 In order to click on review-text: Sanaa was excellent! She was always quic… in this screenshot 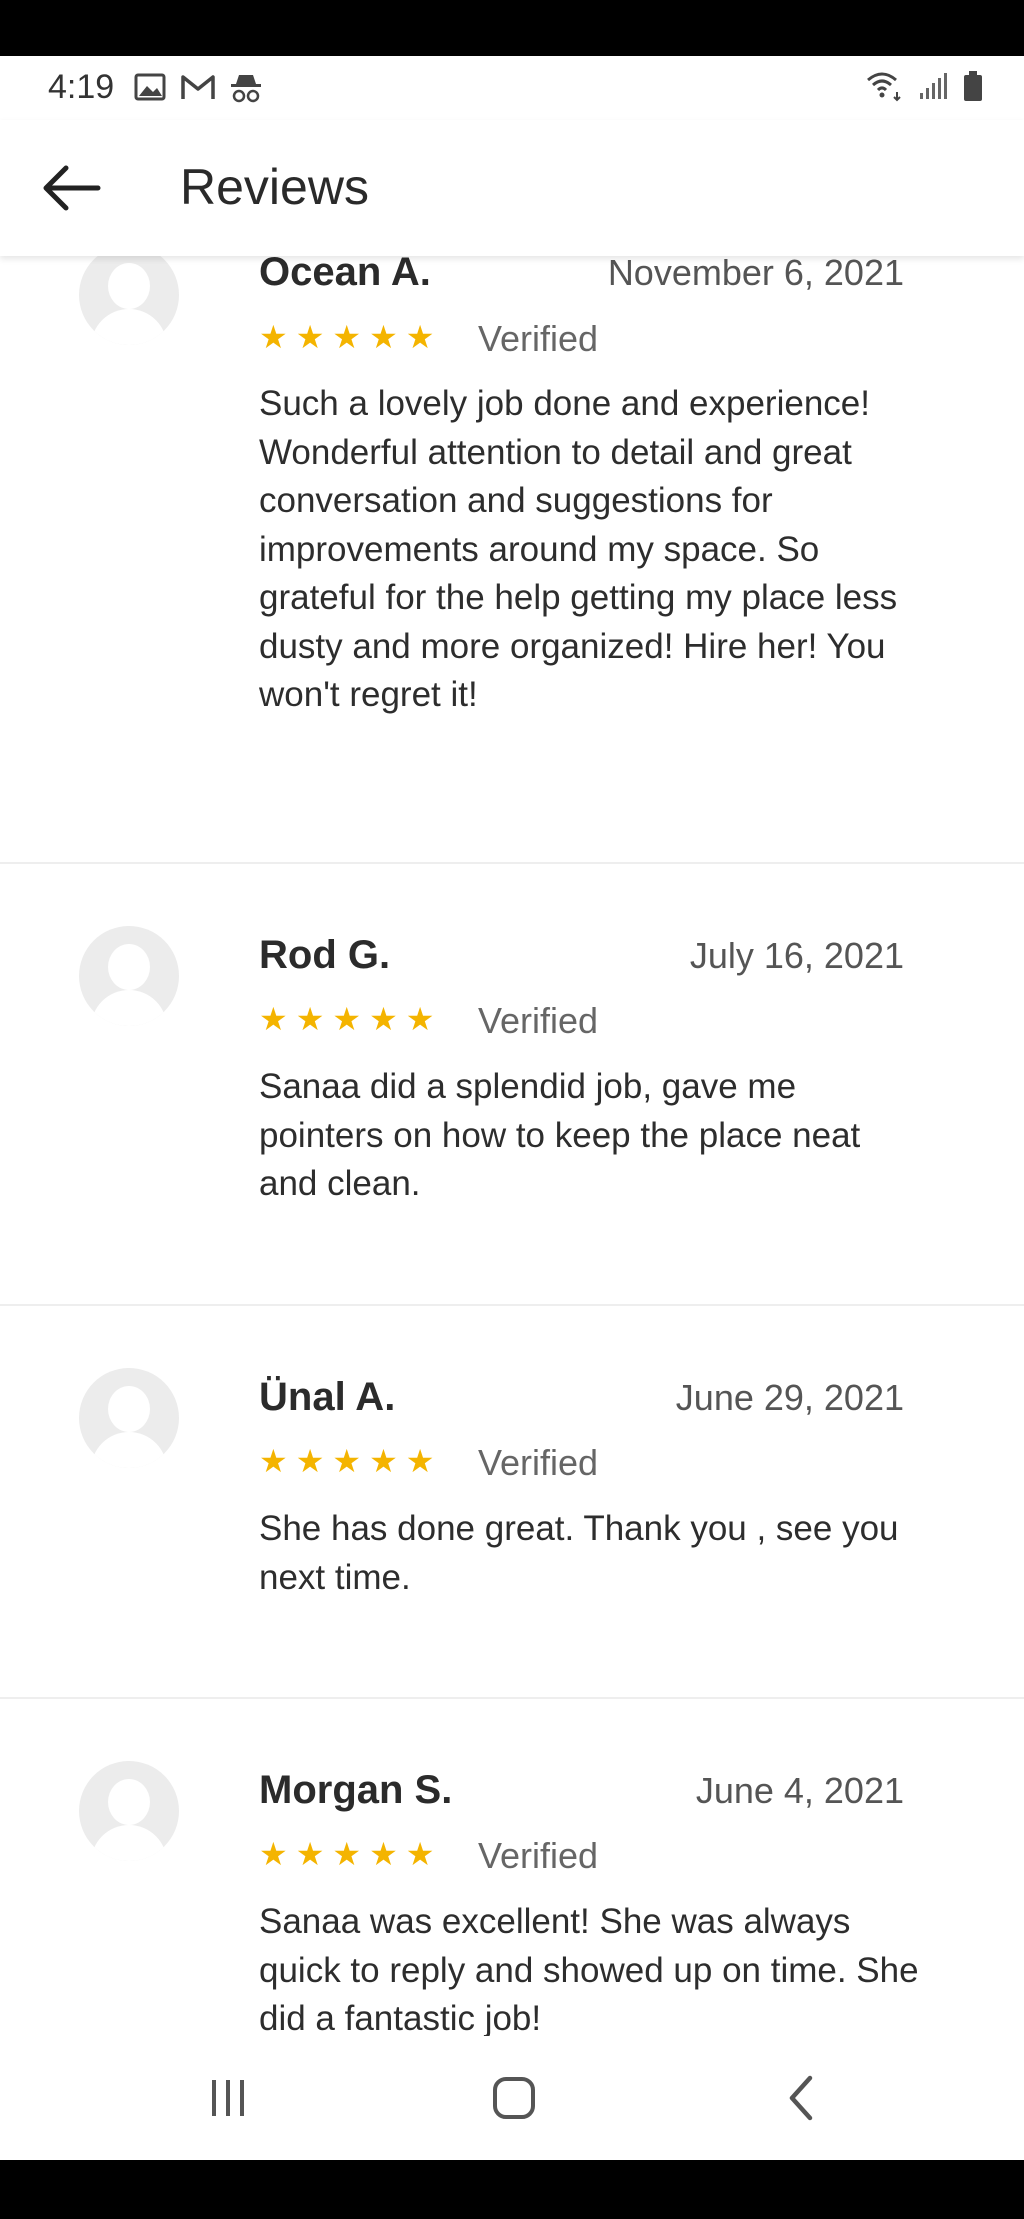, I will do `click(589, 1969)`.